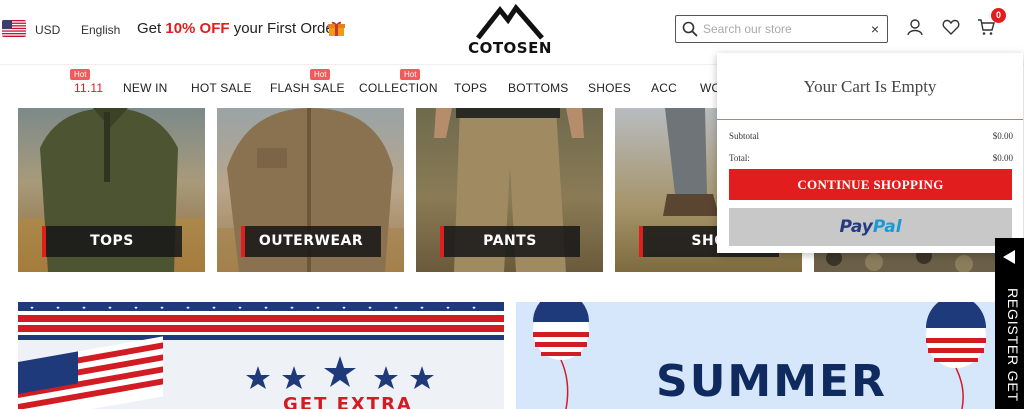  What do you see at coordinates (510, 48) in the screenshot?
I see `brand-name: COTOSEN` at bounding box center [510, 48].